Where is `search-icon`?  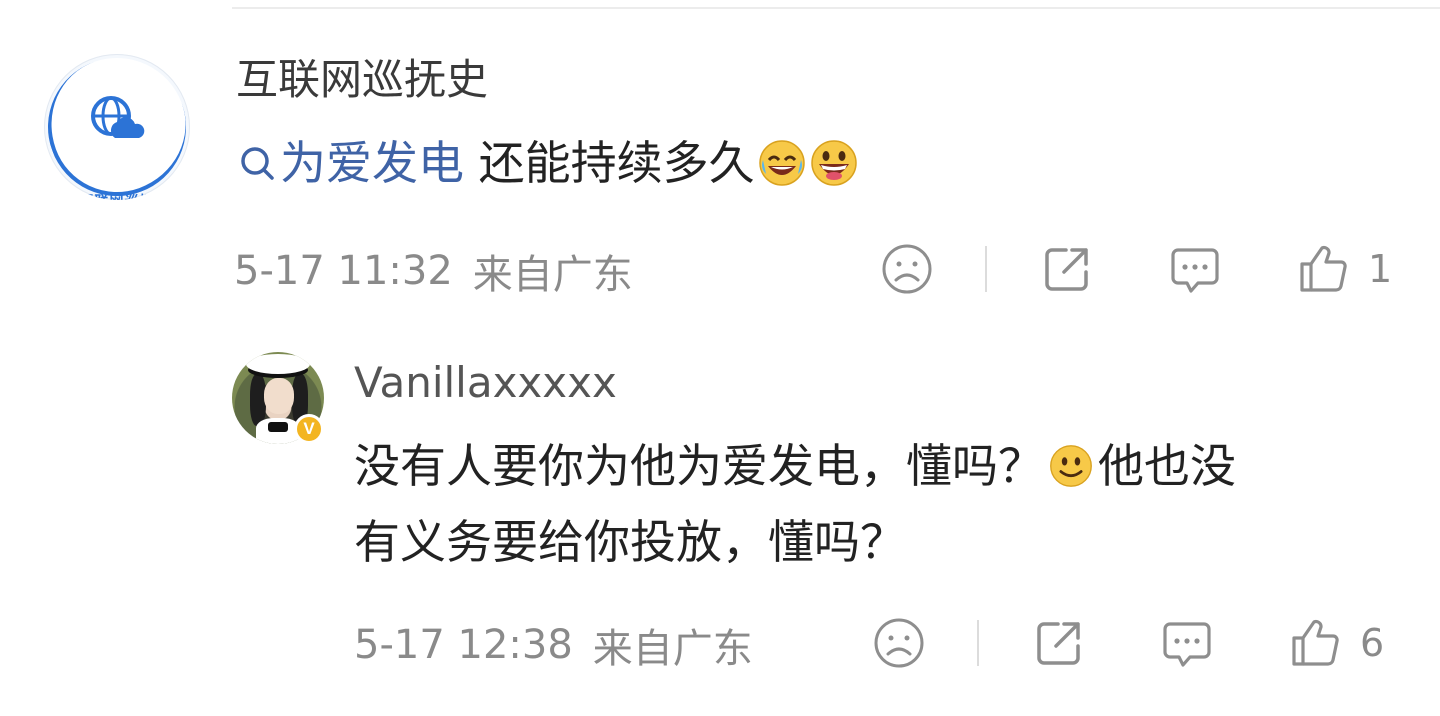
search-icon is located at coordinates (257, 163).